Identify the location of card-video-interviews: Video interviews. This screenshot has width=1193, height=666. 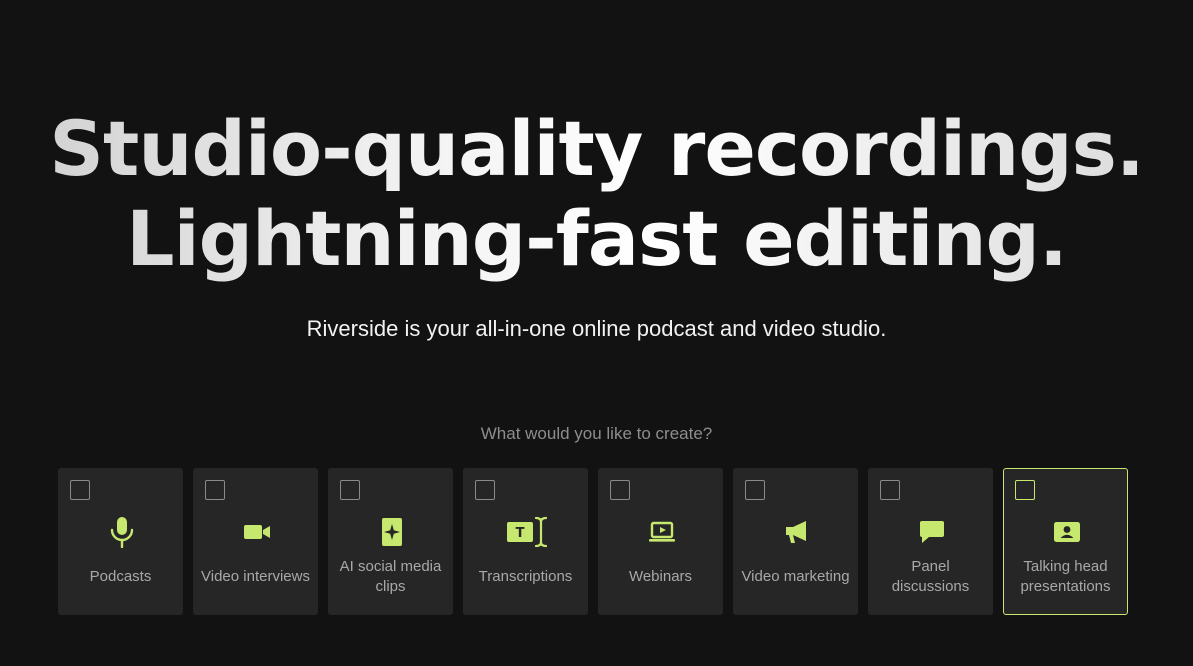
(255, 541).